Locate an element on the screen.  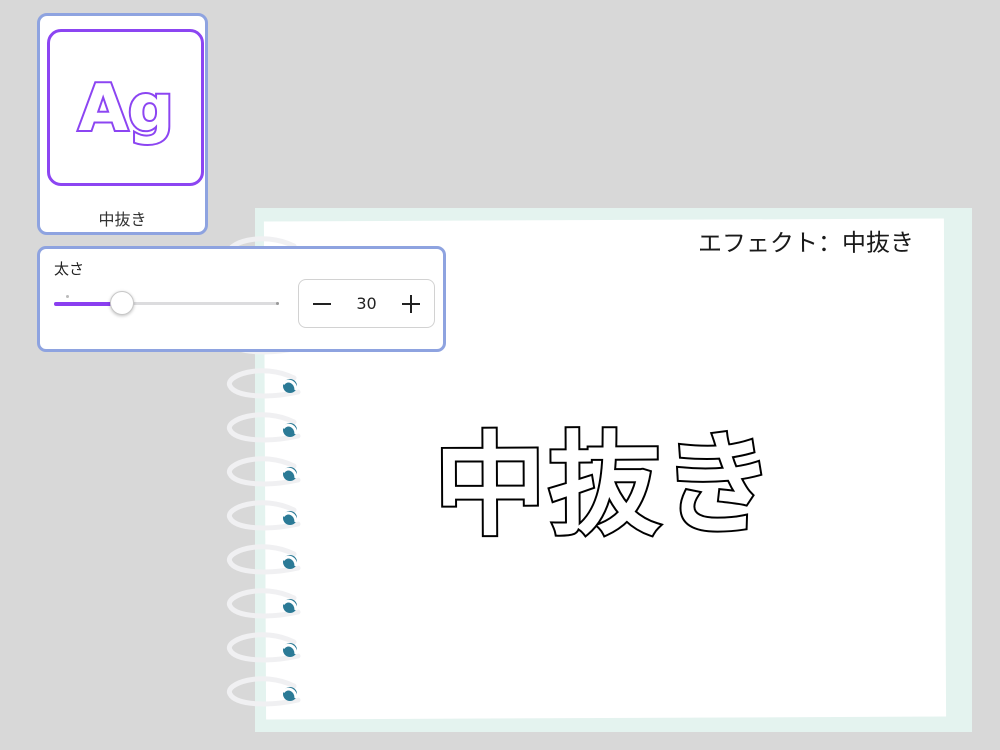
outline-ag-icon: Ag is located at coordinates (125, 109).